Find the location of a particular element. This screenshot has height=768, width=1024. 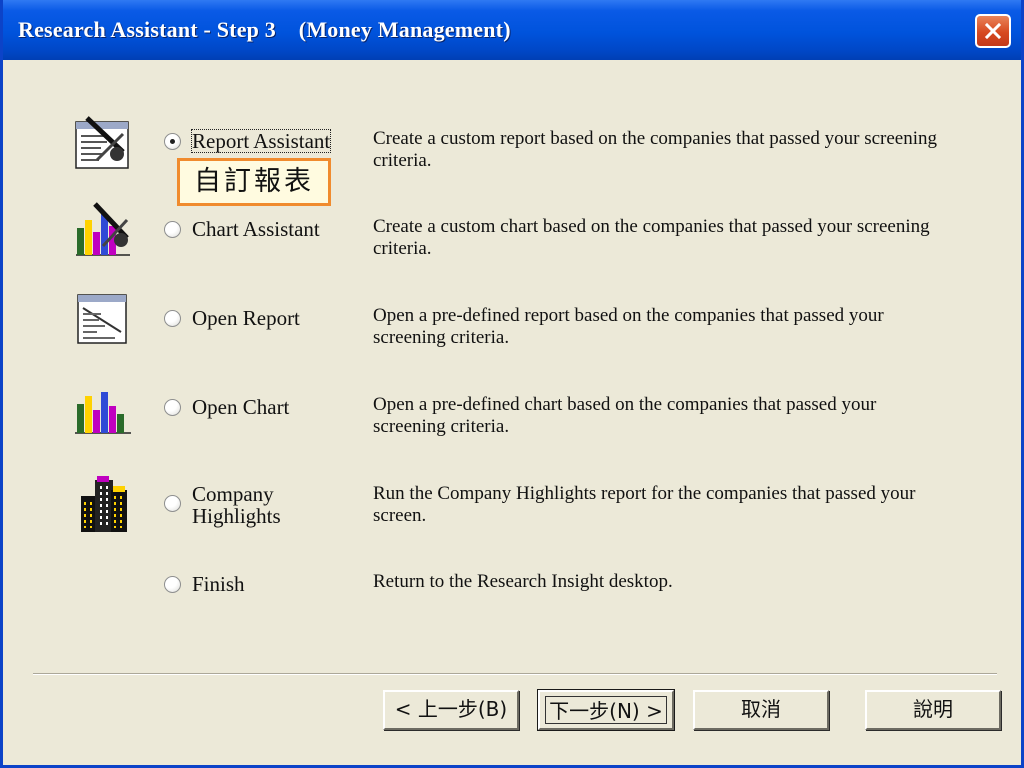

next-button: 下一步(N) > is located at coordinates (606, 710).